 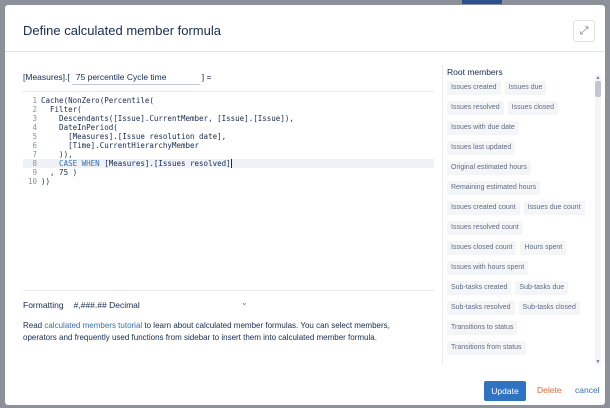 What do you see at coordinates (46, 77) in the screenshot?
I see `formula-prefix: [Measures].[` at bounding box center [46, 77].